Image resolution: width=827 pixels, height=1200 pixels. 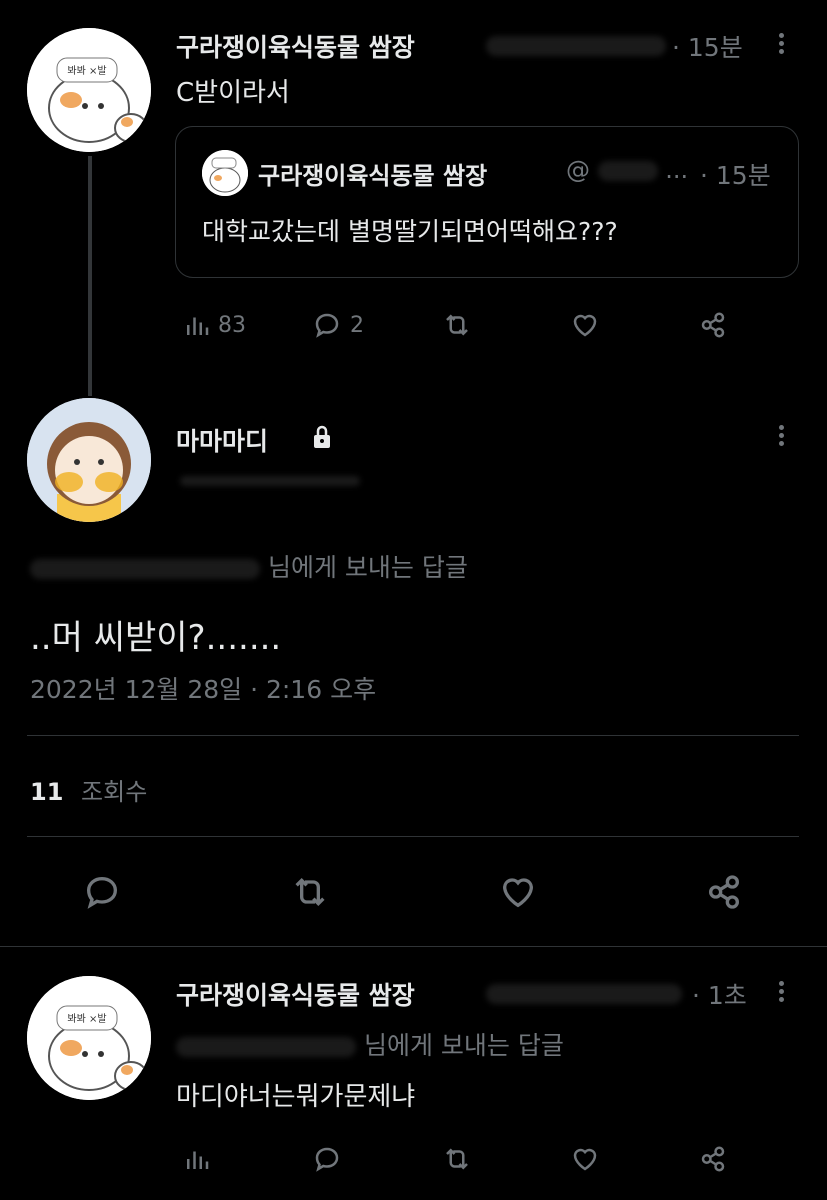 What do you see at coordinates (719, 994) in the screenshot?
I see `reply-time: · 1초` at bounding box center [719, 994].